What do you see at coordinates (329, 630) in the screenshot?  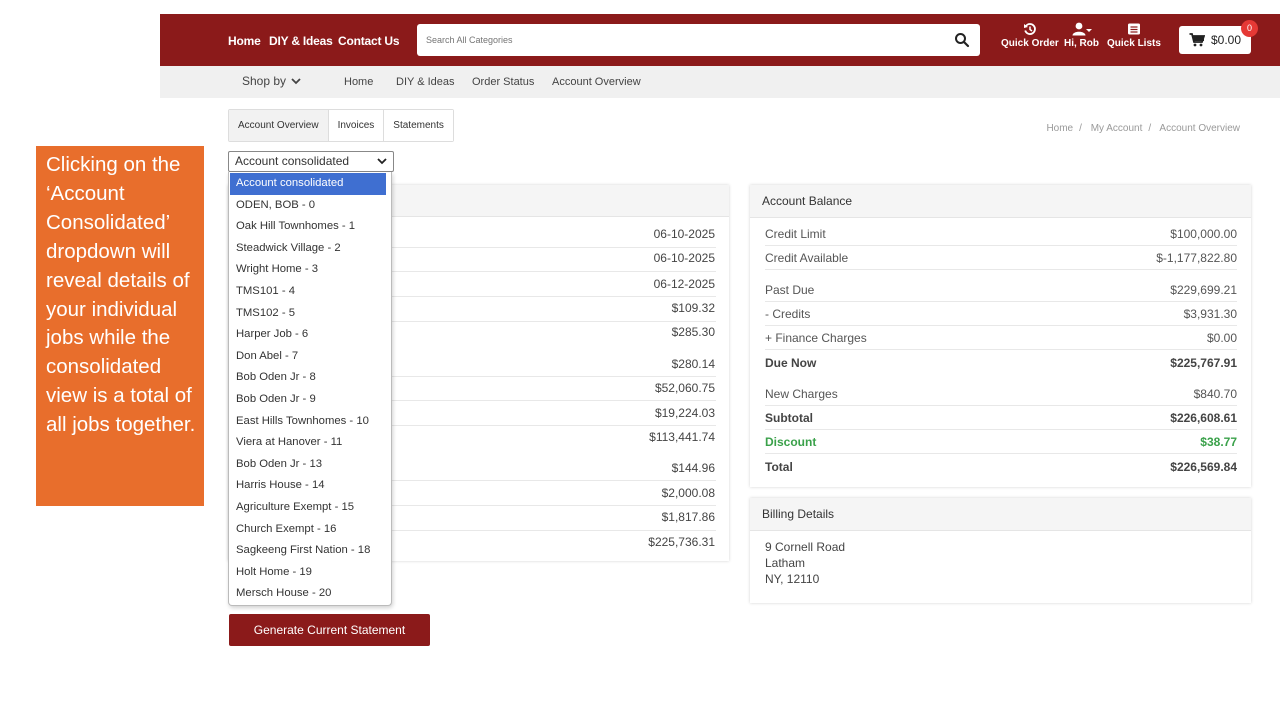 I see `generate-statement-button: Generate Current Statement` at bounding box center [329, 630].